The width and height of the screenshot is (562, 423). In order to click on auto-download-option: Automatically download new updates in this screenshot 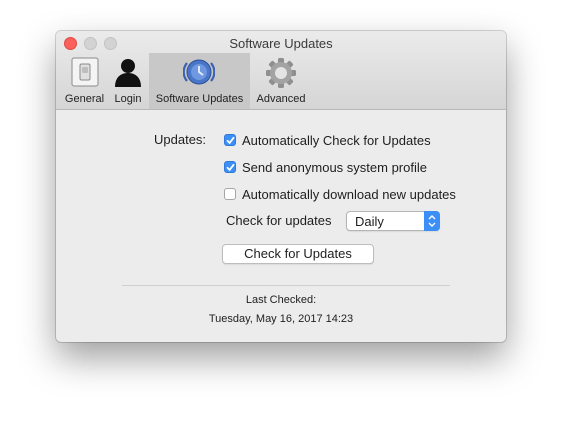, I will do `click(340, 194)`.